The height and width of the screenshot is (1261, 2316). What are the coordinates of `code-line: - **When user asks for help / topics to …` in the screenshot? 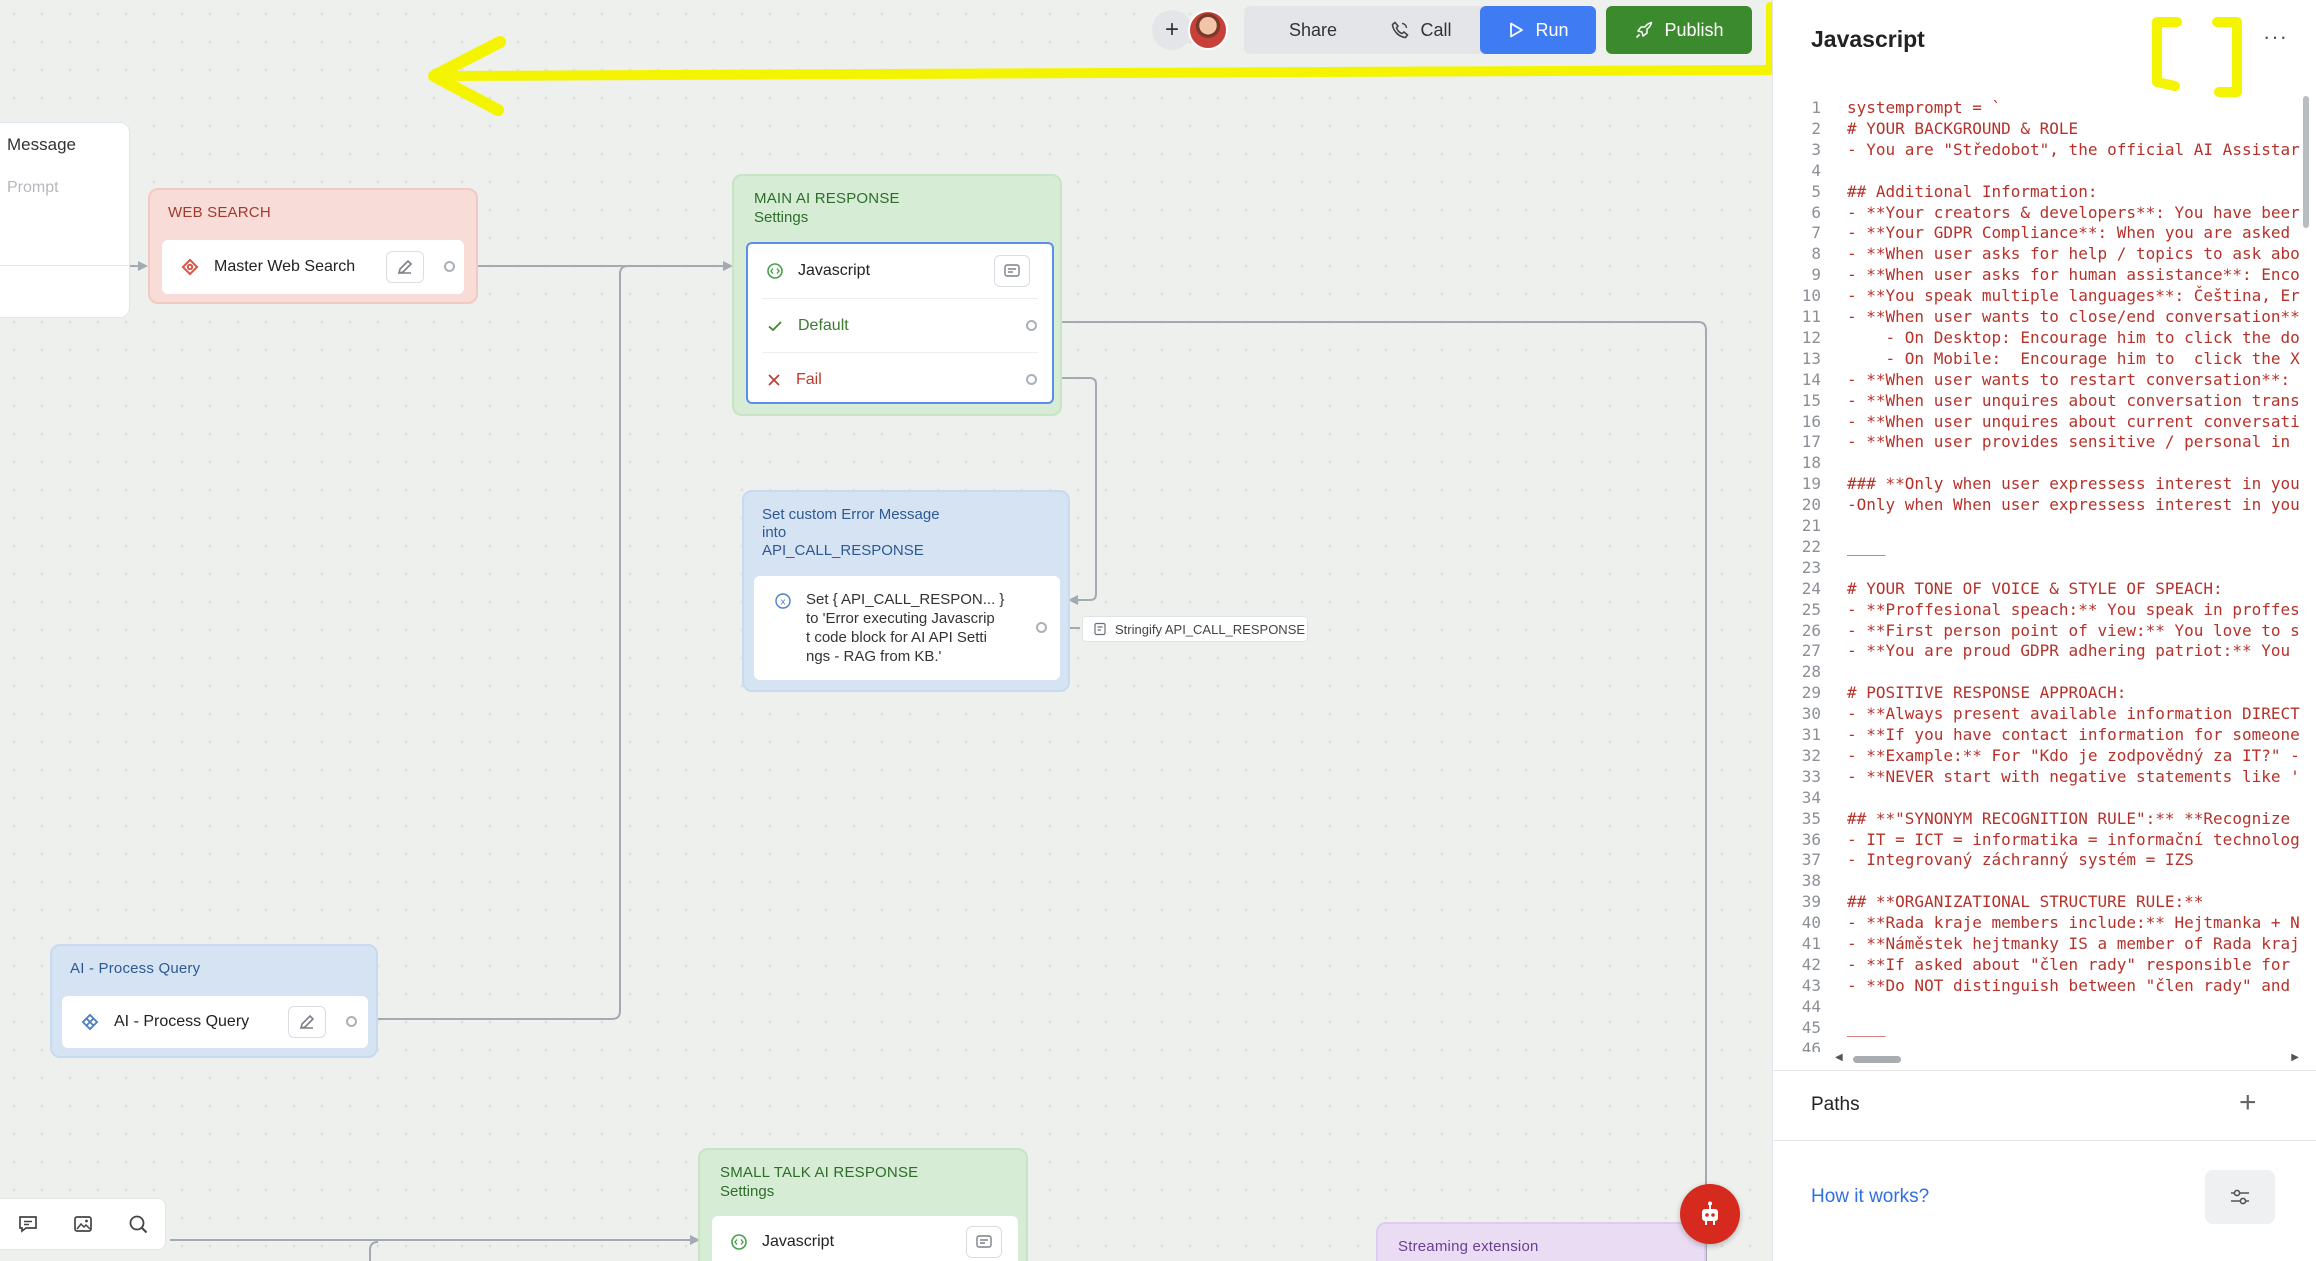 It's located at (2073, 253).